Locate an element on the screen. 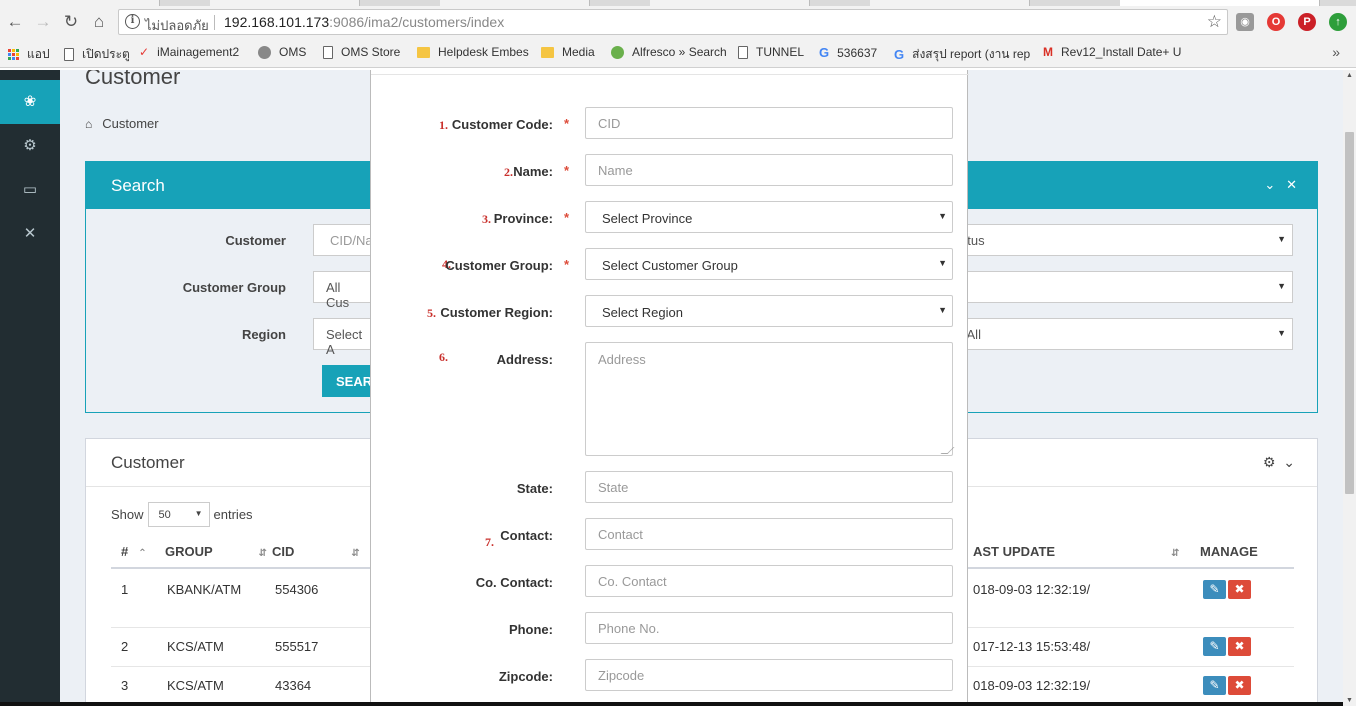  bookmark-label: Alfresco » Search is located at coordinates (679, 52).